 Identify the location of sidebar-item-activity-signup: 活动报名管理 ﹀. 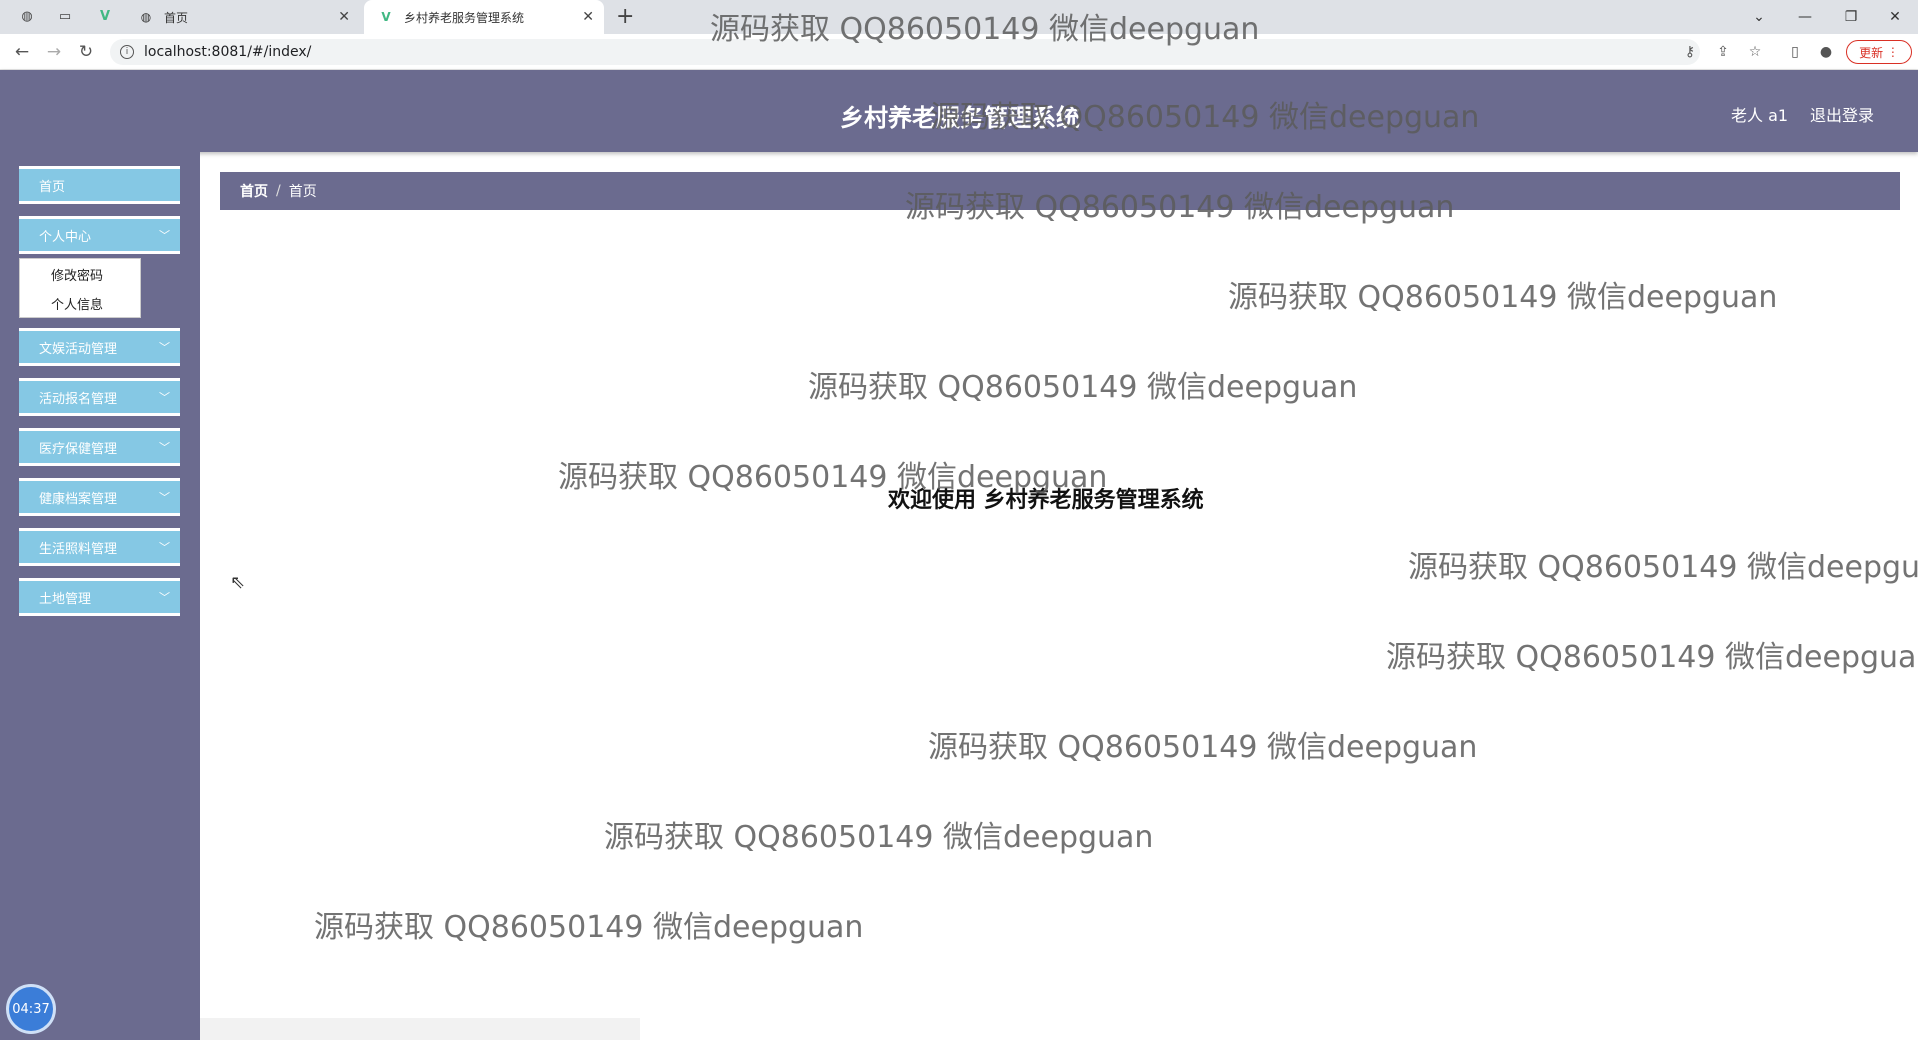
(99, 397).